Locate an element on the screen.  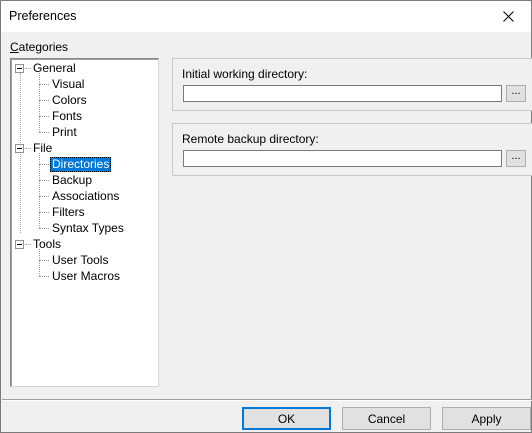
tree-item-file: File is located at coordinates (42, 148).